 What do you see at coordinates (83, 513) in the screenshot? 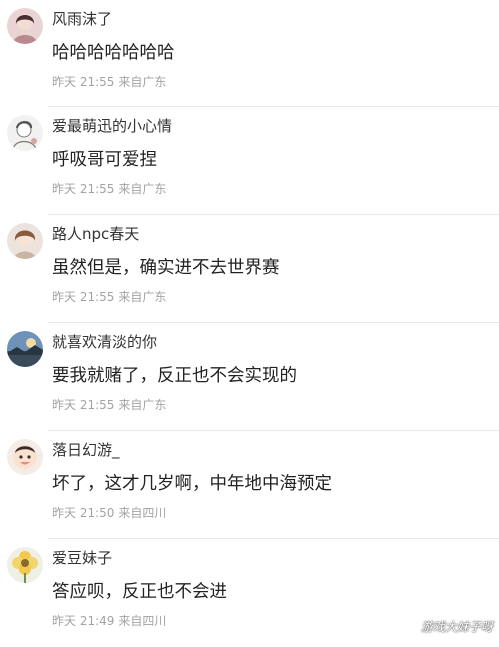
I see `comment-time: 昨天 21:50` at bounding box center [83, 513].